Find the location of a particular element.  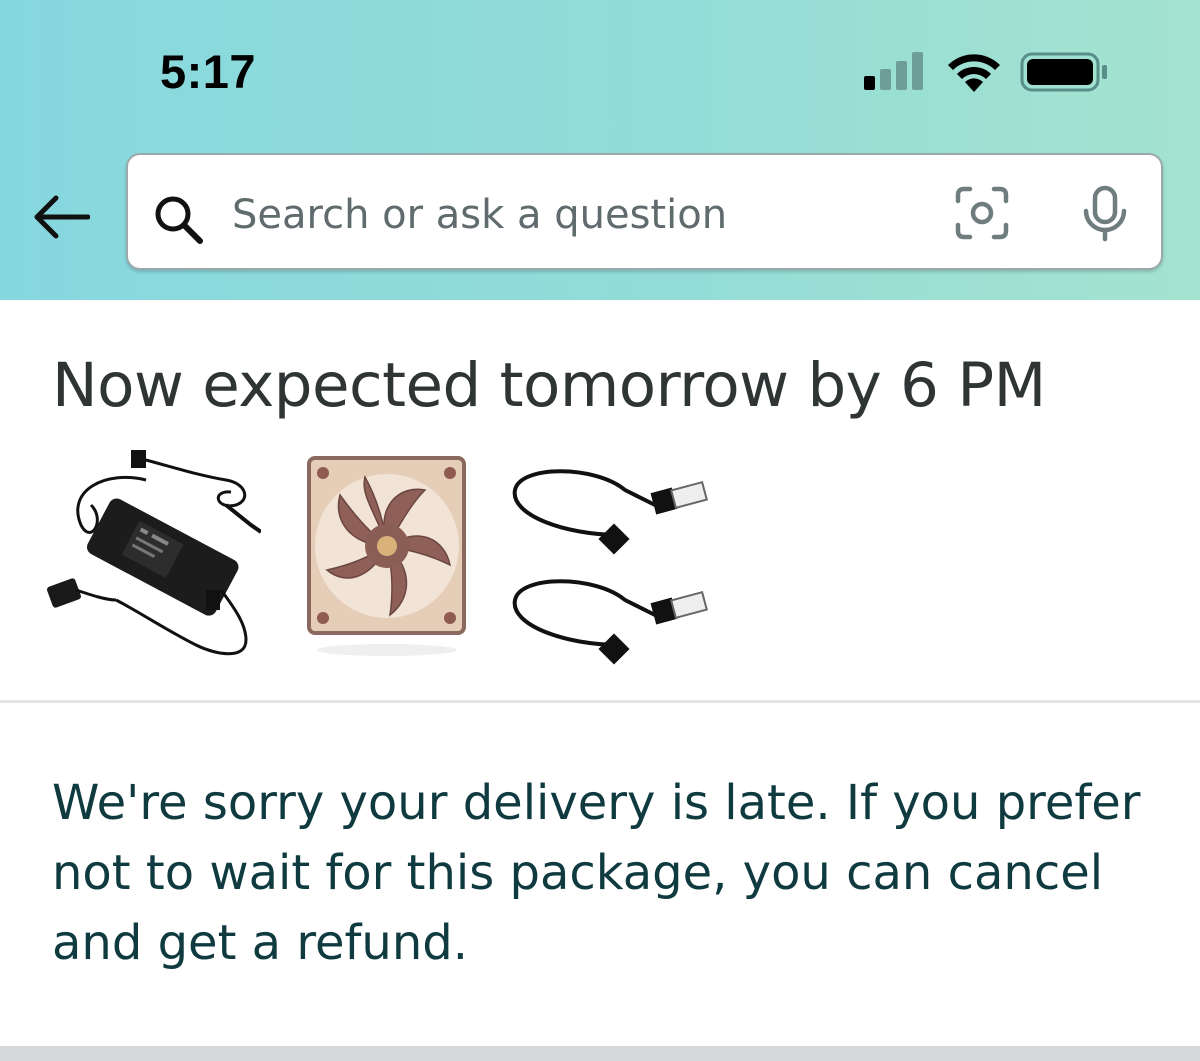

search-icon is located at coordinates (179, 220).